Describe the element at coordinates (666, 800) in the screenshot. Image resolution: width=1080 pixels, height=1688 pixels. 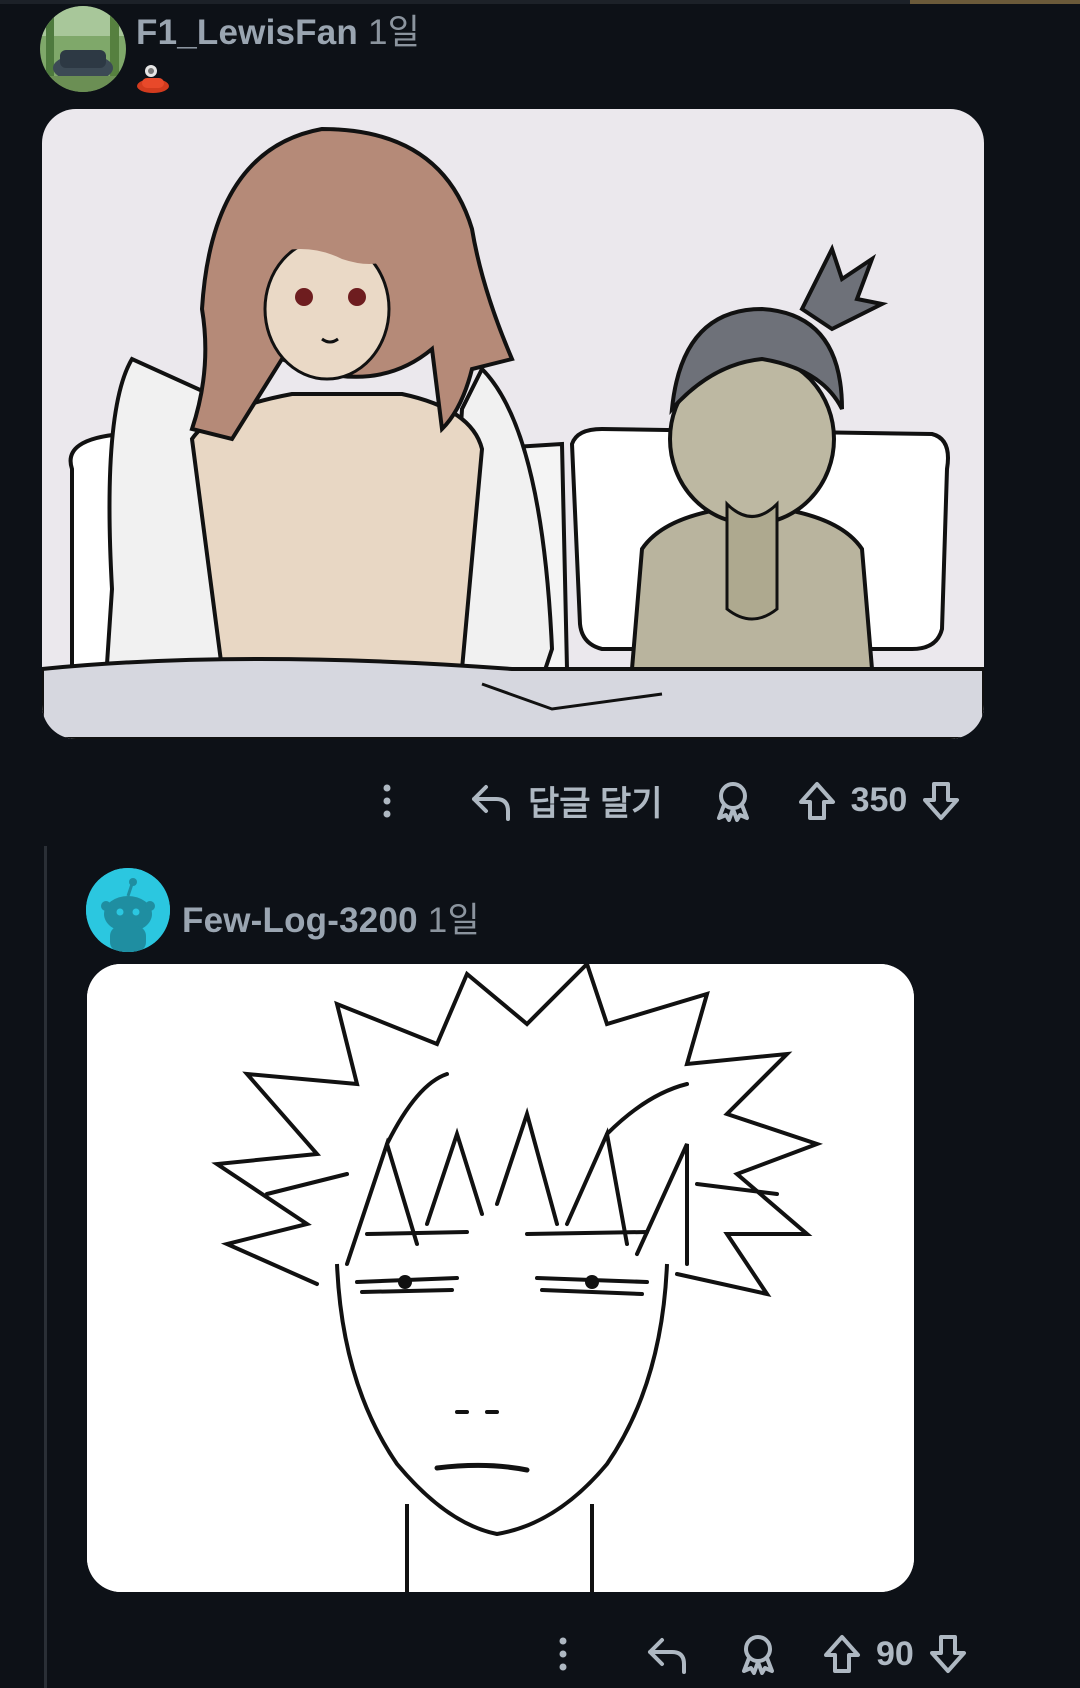
I see `comment-actions: 답글 달기 350` at that location.